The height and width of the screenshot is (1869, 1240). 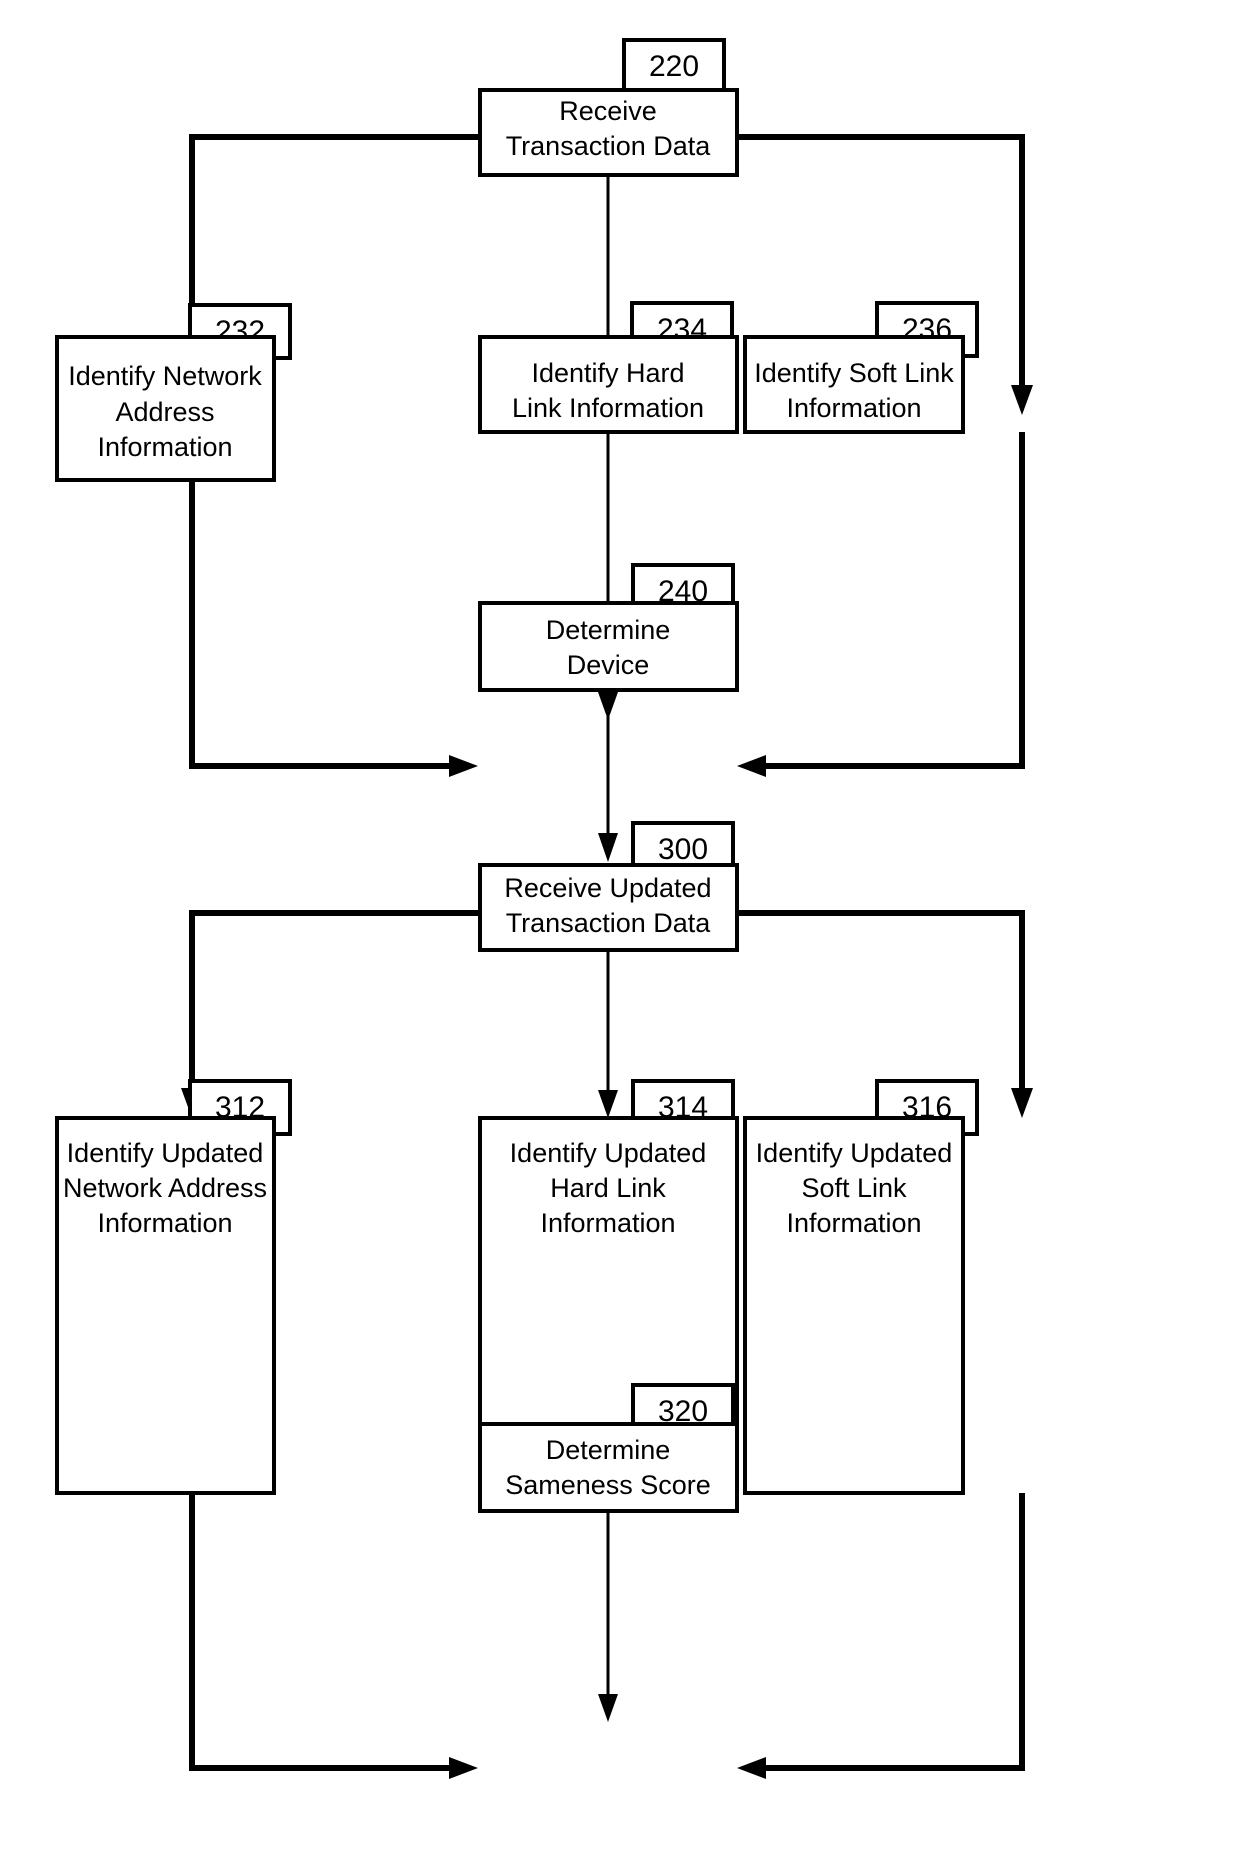 What do you see at coordinates (608, 1450) in the screenshot?
I see `node-320-line1: Determine` at bounding box center [608, 1450].